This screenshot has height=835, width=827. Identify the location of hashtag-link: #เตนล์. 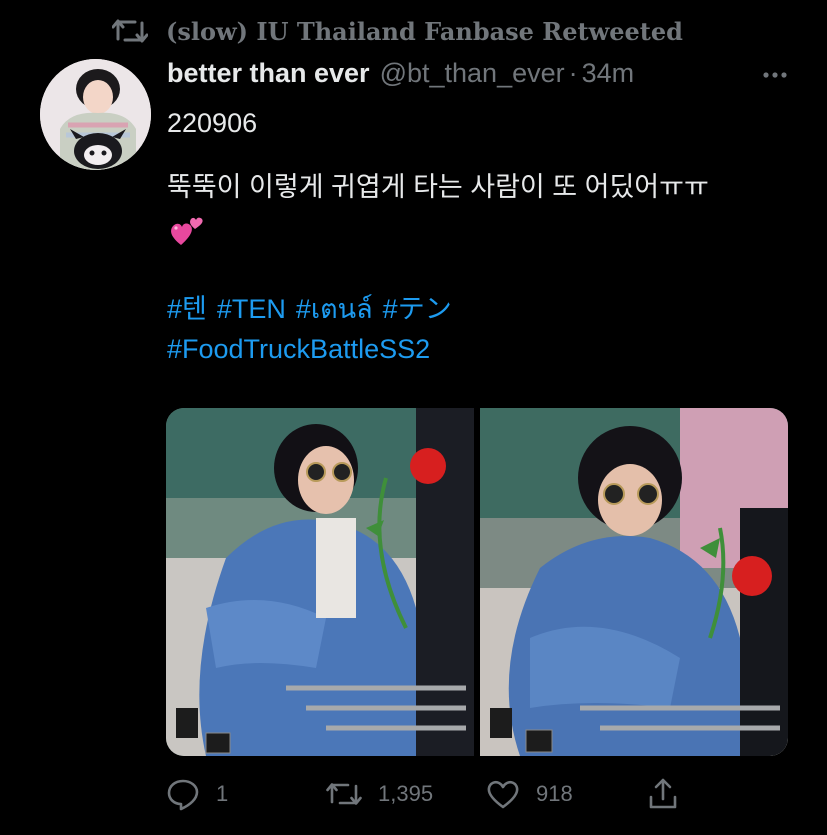
(334, 309).